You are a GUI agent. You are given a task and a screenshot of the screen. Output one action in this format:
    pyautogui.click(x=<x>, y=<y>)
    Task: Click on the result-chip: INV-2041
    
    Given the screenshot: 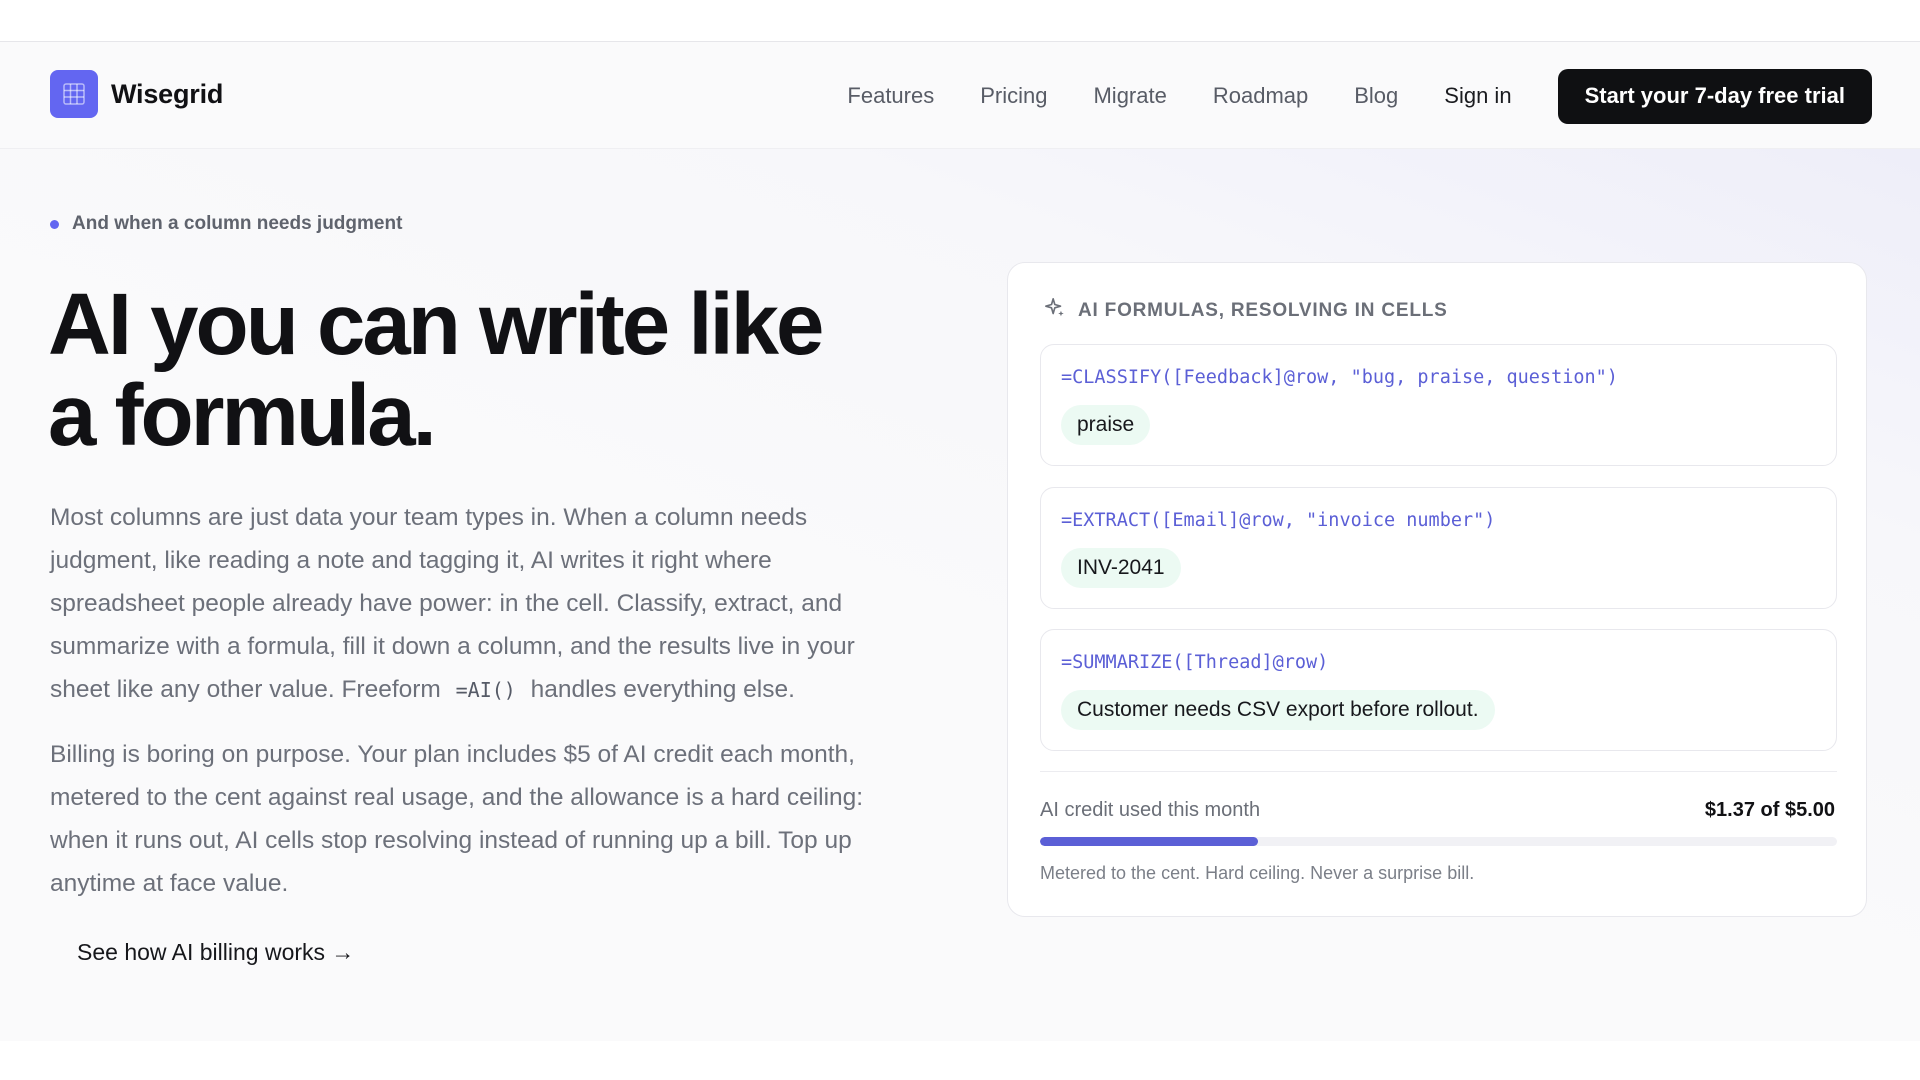 What is the action you would take?
    pyautogui.click(x=1121, y=568)
    